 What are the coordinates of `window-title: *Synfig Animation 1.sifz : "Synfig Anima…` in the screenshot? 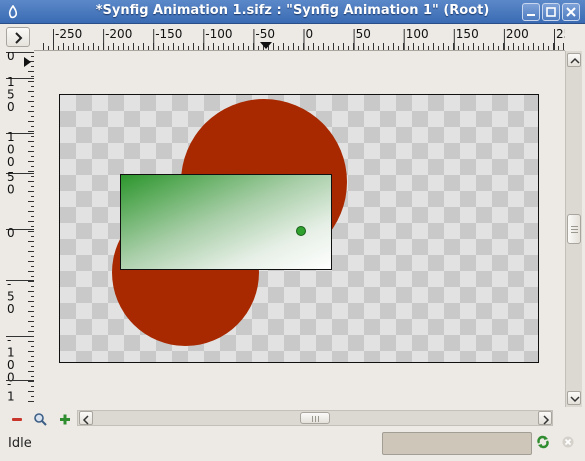 It's located at (292, 10).